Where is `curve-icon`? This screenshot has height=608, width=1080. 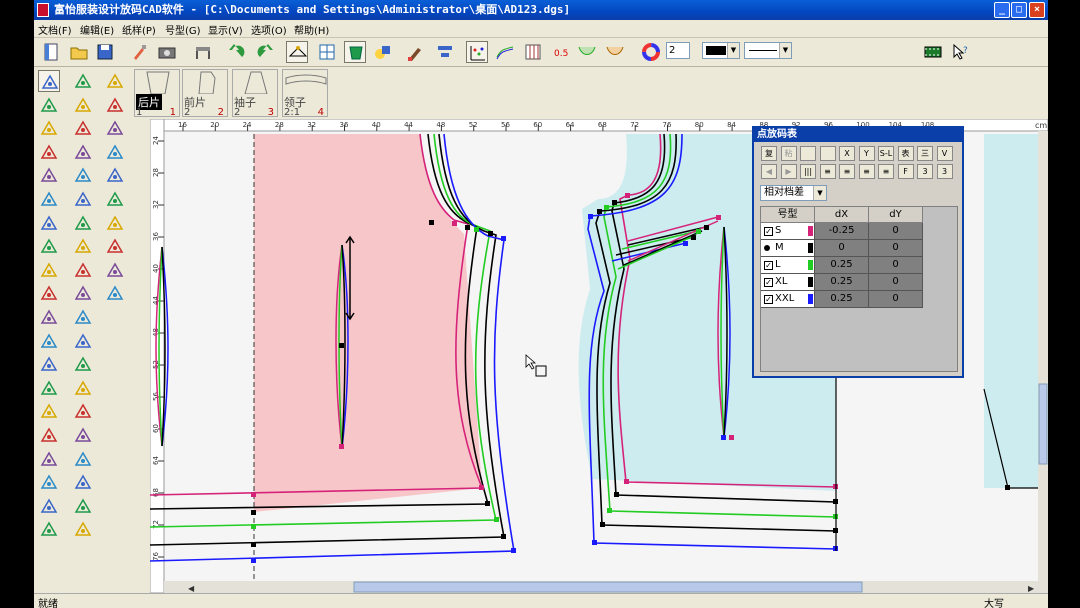 curve-icon is located at coordinates (115, 128).